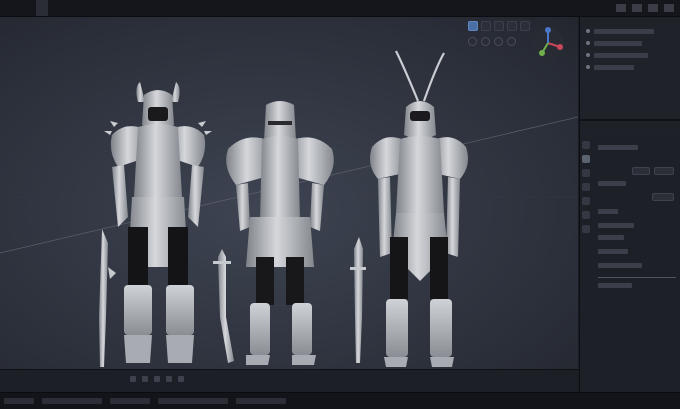 Image resolution: width=680 pixels, height=409 pixels. I want to click on play-icon, so click(157, 379).